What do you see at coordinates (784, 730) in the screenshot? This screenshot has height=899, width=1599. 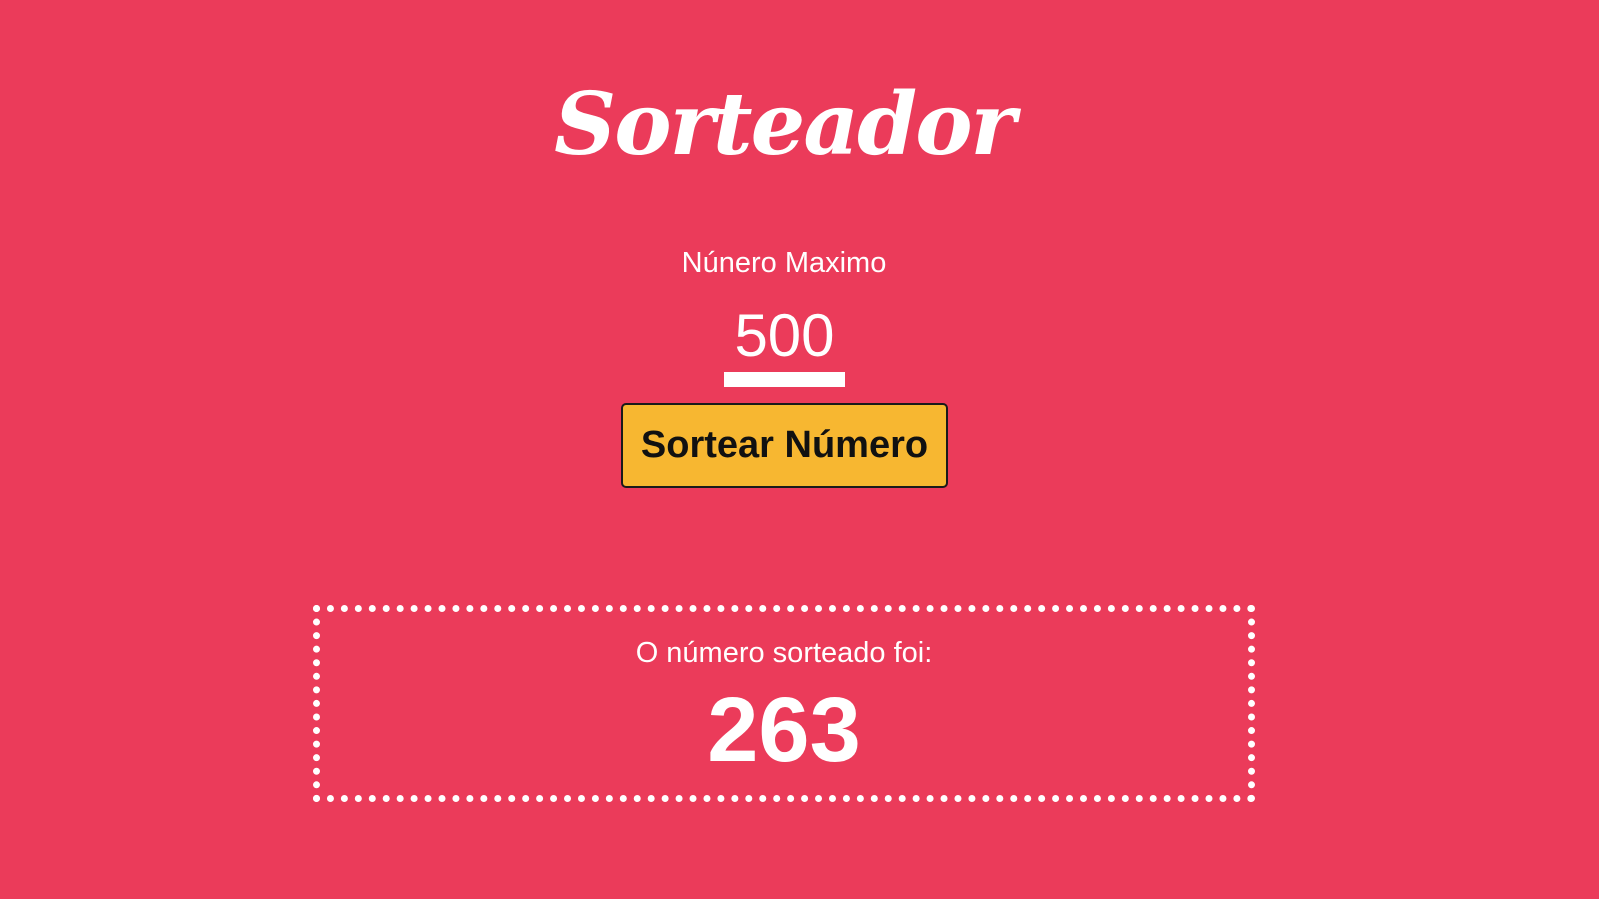 I see `drawn-number: 263` at bounding box center [784, 730].